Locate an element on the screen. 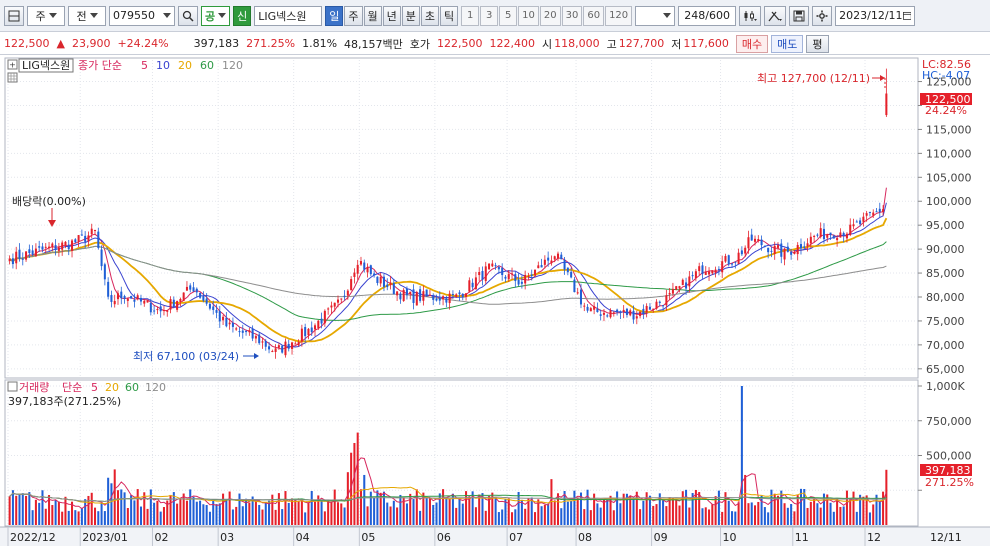 This screenshot has width=990, height=546. buy-button: 매수 is located at coordinates (752, 43).